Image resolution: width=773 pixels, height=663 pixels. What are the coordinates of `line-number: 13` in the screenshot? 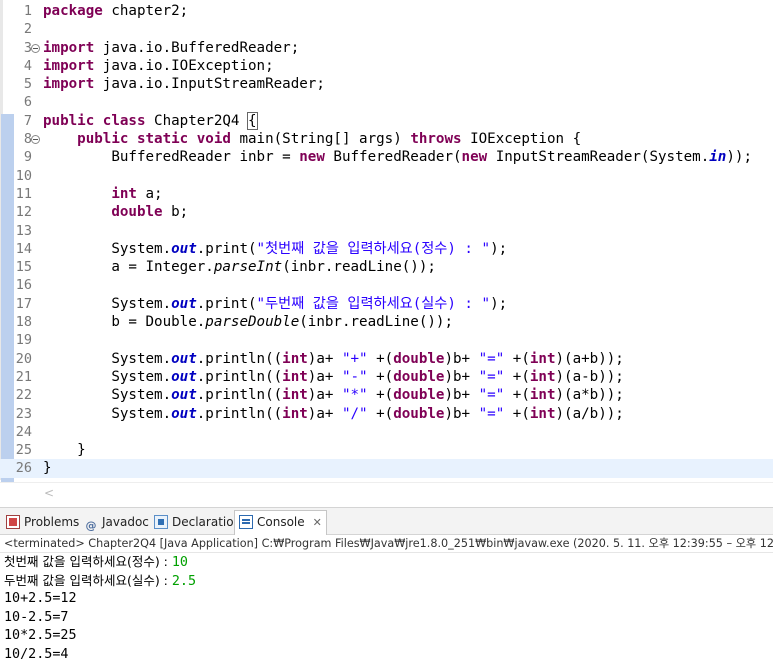 It's located at (23, 230).